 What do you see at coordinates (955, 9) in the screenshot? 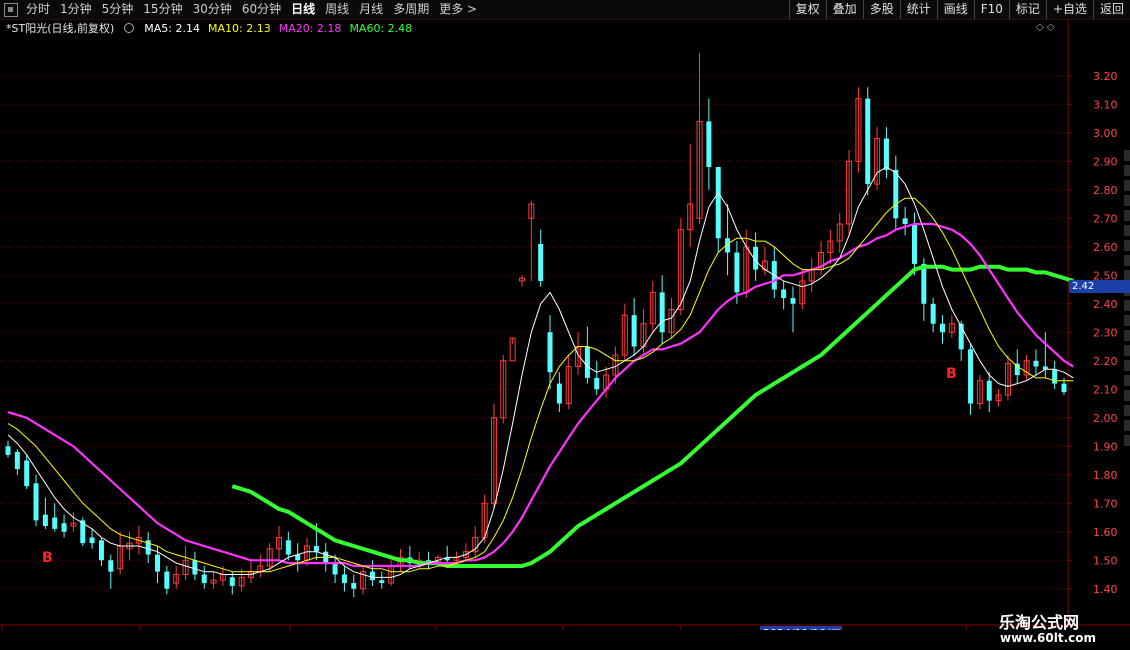
I see `draw-line-button: 画线` at bounding box center [955, 9].